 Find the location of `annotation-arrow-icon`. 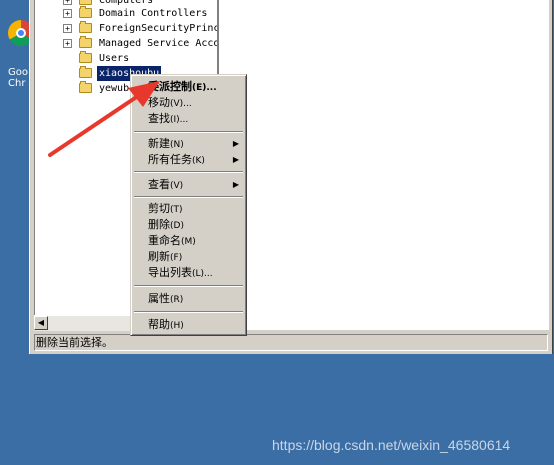

annotation-arrow-icon is located at coordinates (104, 119).